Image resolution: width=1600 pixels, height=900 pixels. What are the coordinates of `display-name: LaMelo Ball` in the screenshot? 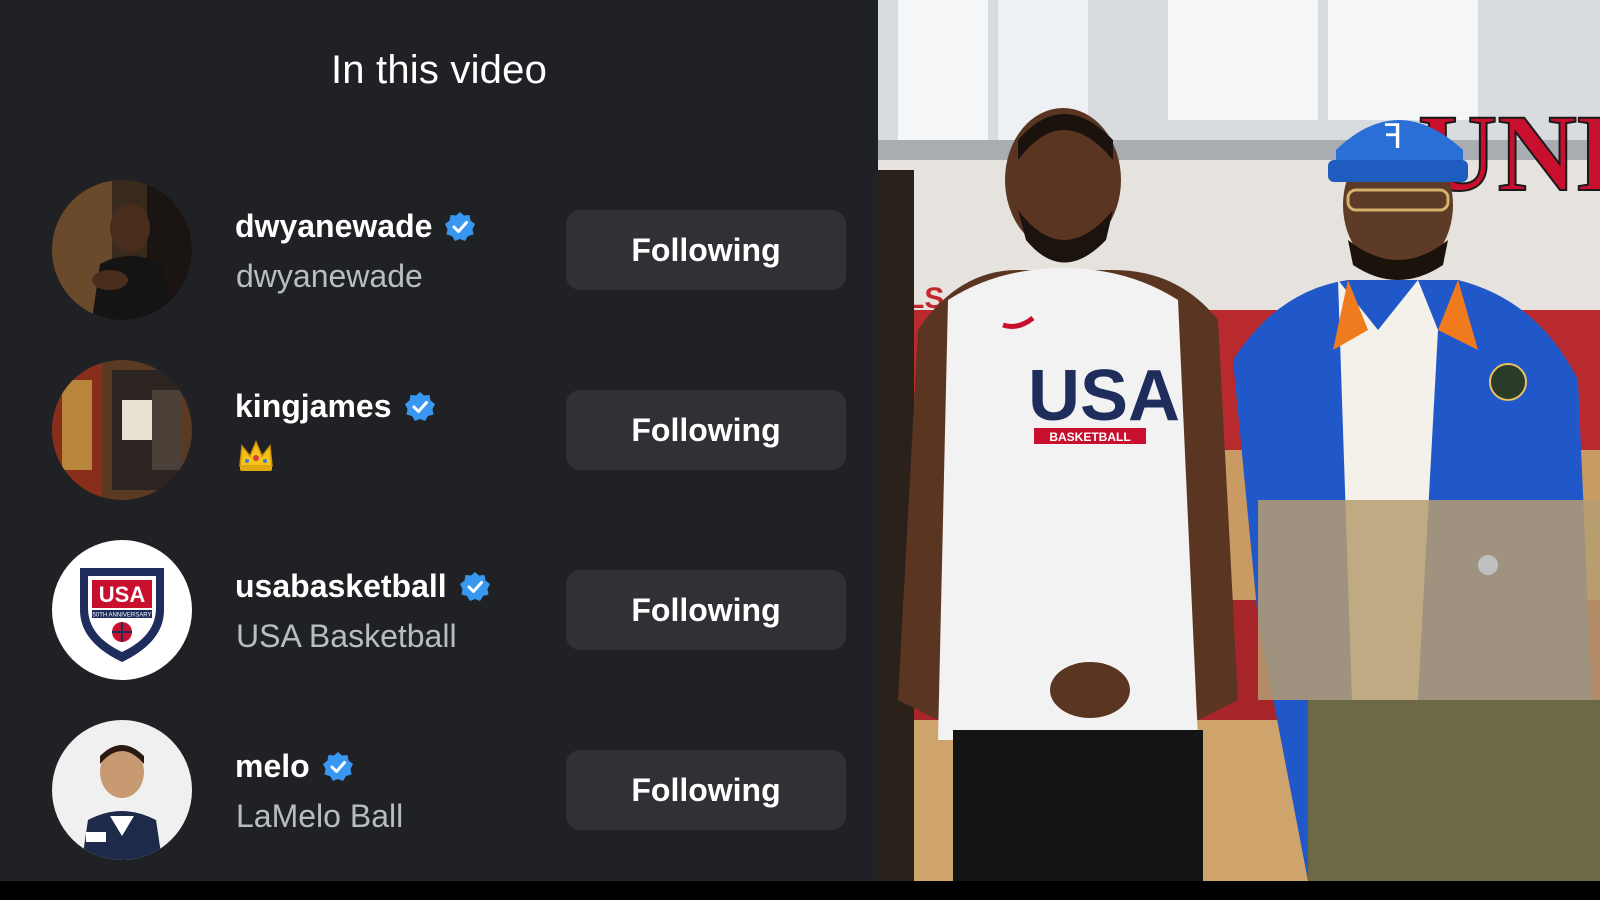 It's located at (320, 816).